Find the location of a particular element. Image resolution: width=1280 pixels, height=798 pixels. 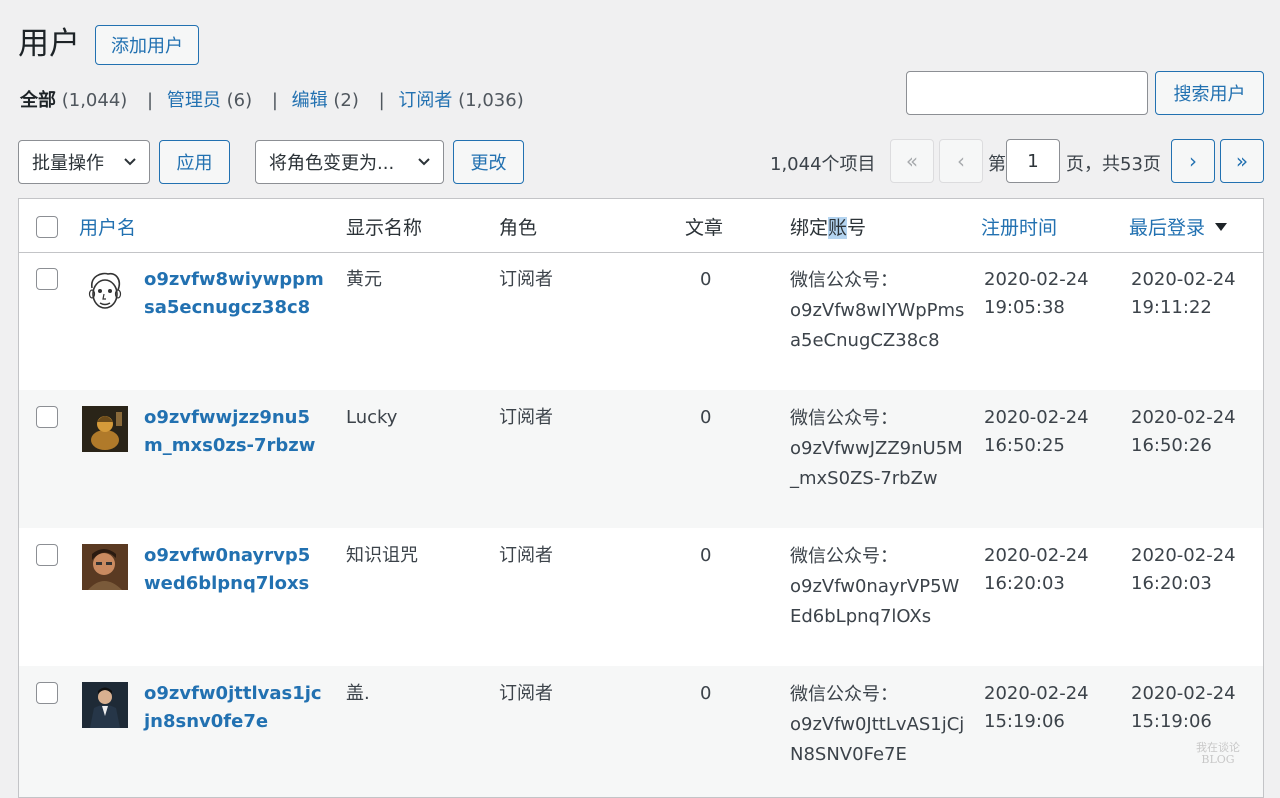

filter-subscriber-count: (1,036) is located at coordinates (491, 100).